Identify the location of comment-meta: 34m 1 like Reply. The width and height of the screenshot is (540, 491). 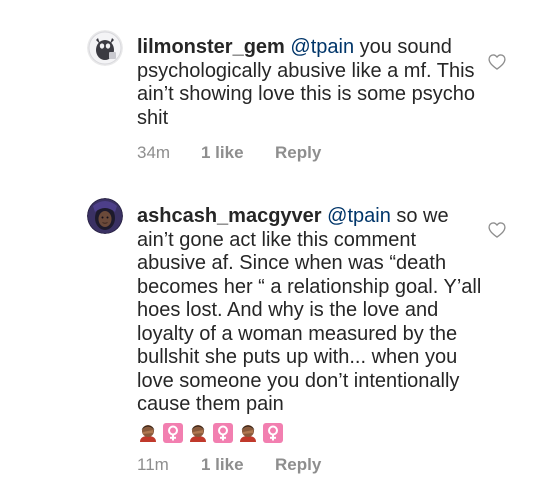
(229, 153).